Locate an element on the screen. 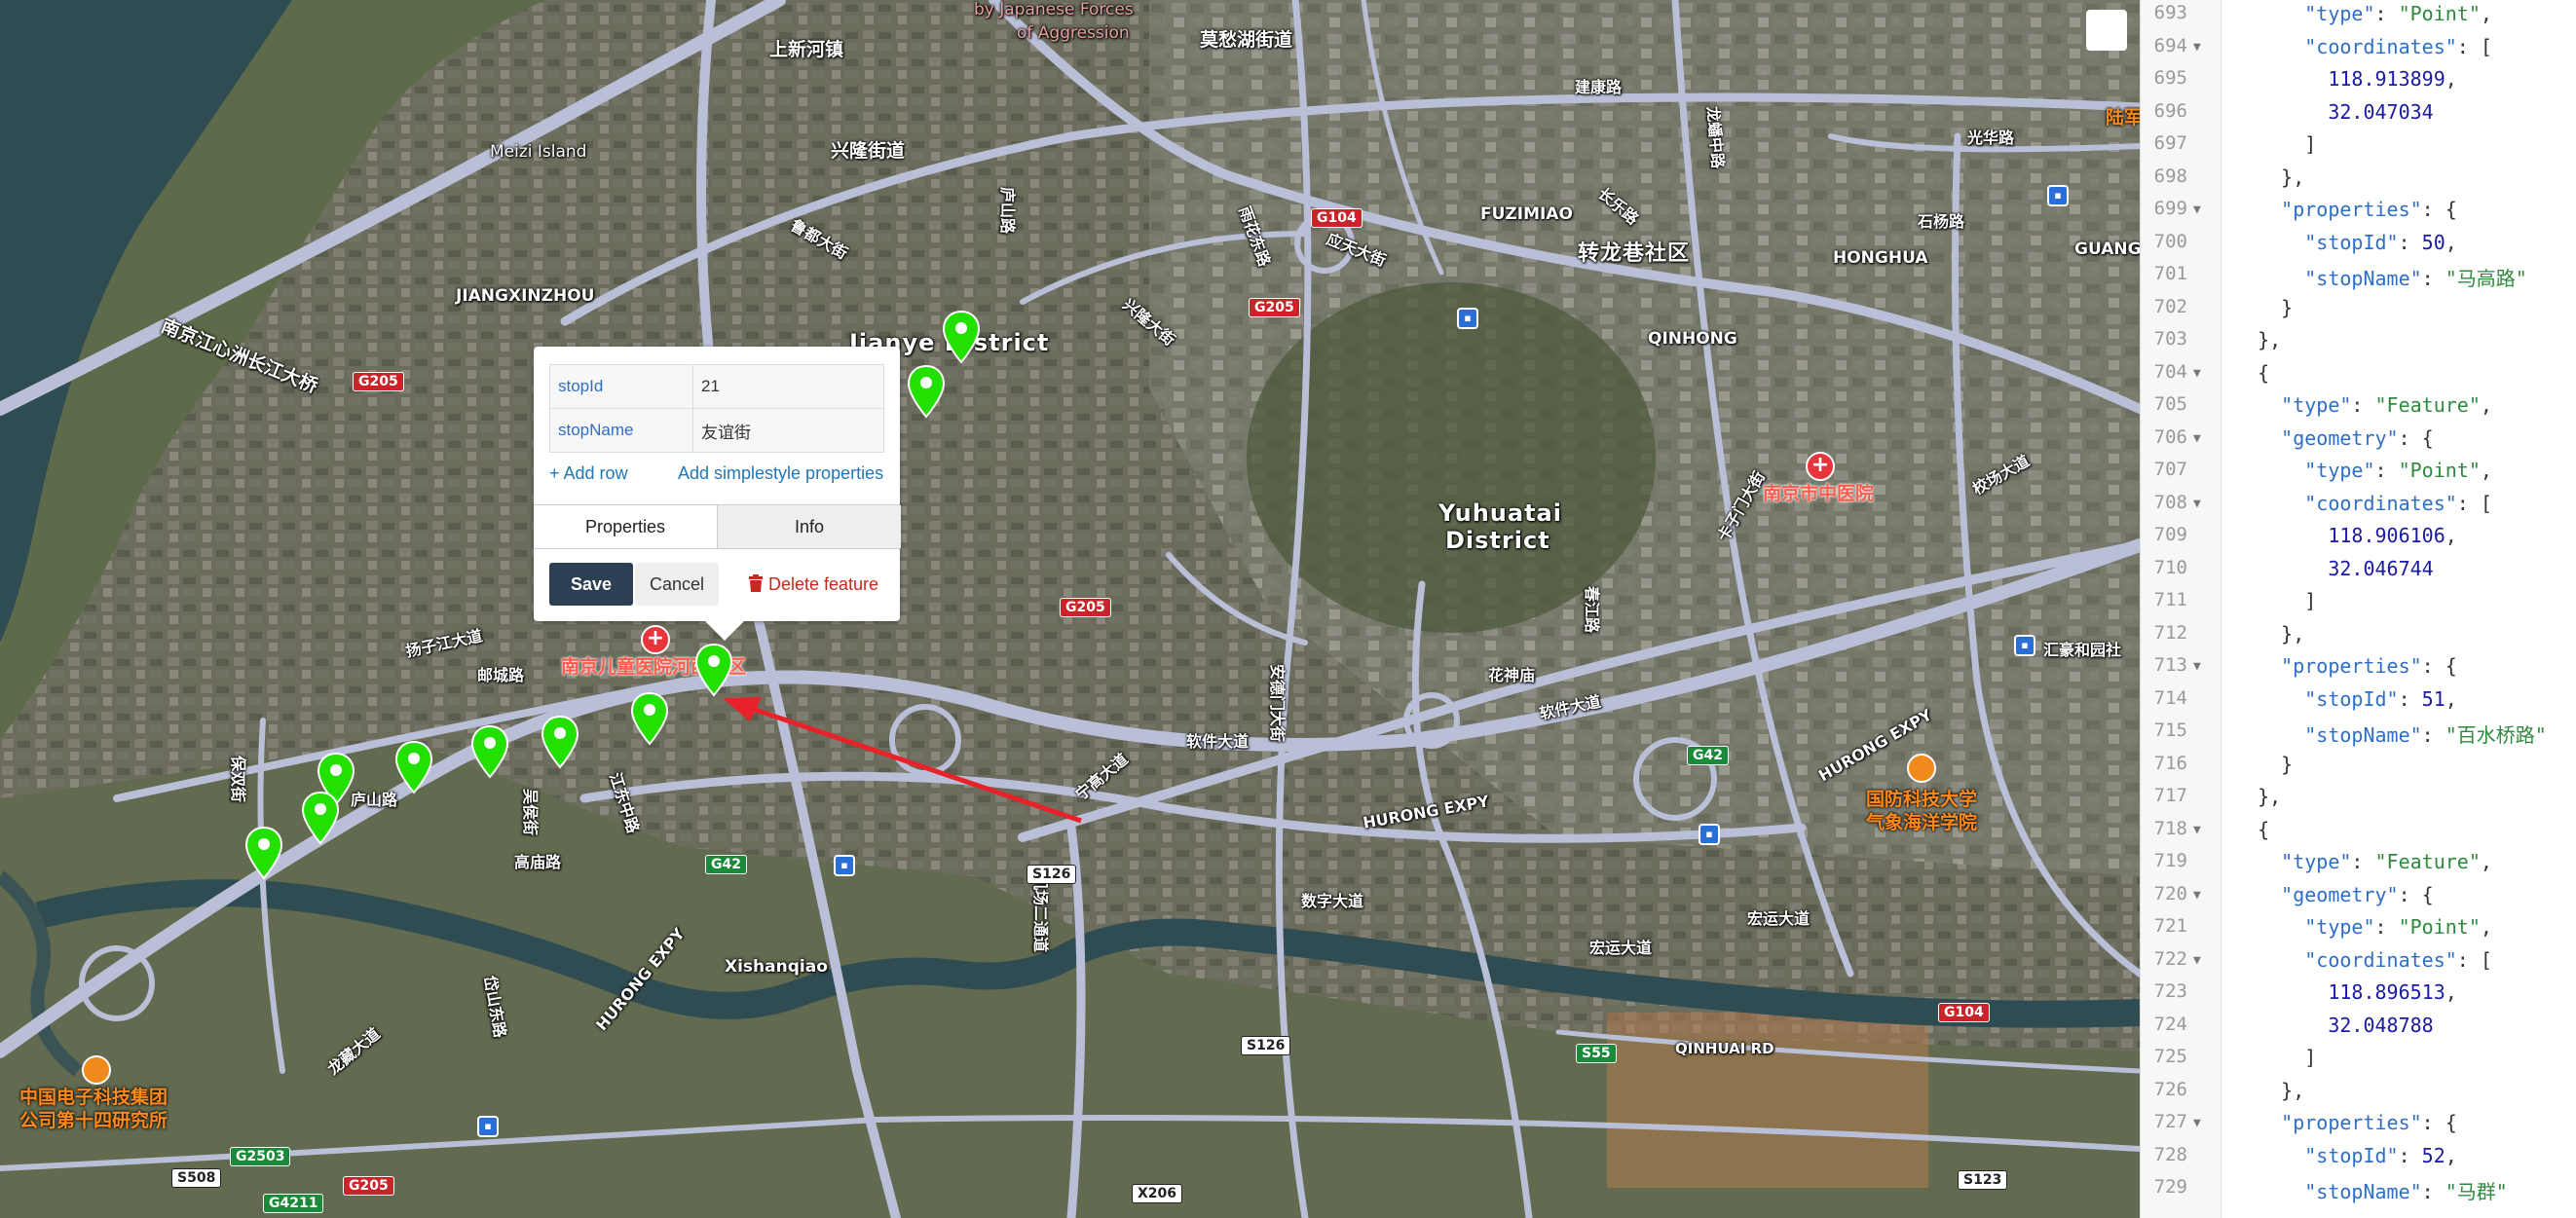  code-line: 118.896513, is located at coordinates (2345, 992).